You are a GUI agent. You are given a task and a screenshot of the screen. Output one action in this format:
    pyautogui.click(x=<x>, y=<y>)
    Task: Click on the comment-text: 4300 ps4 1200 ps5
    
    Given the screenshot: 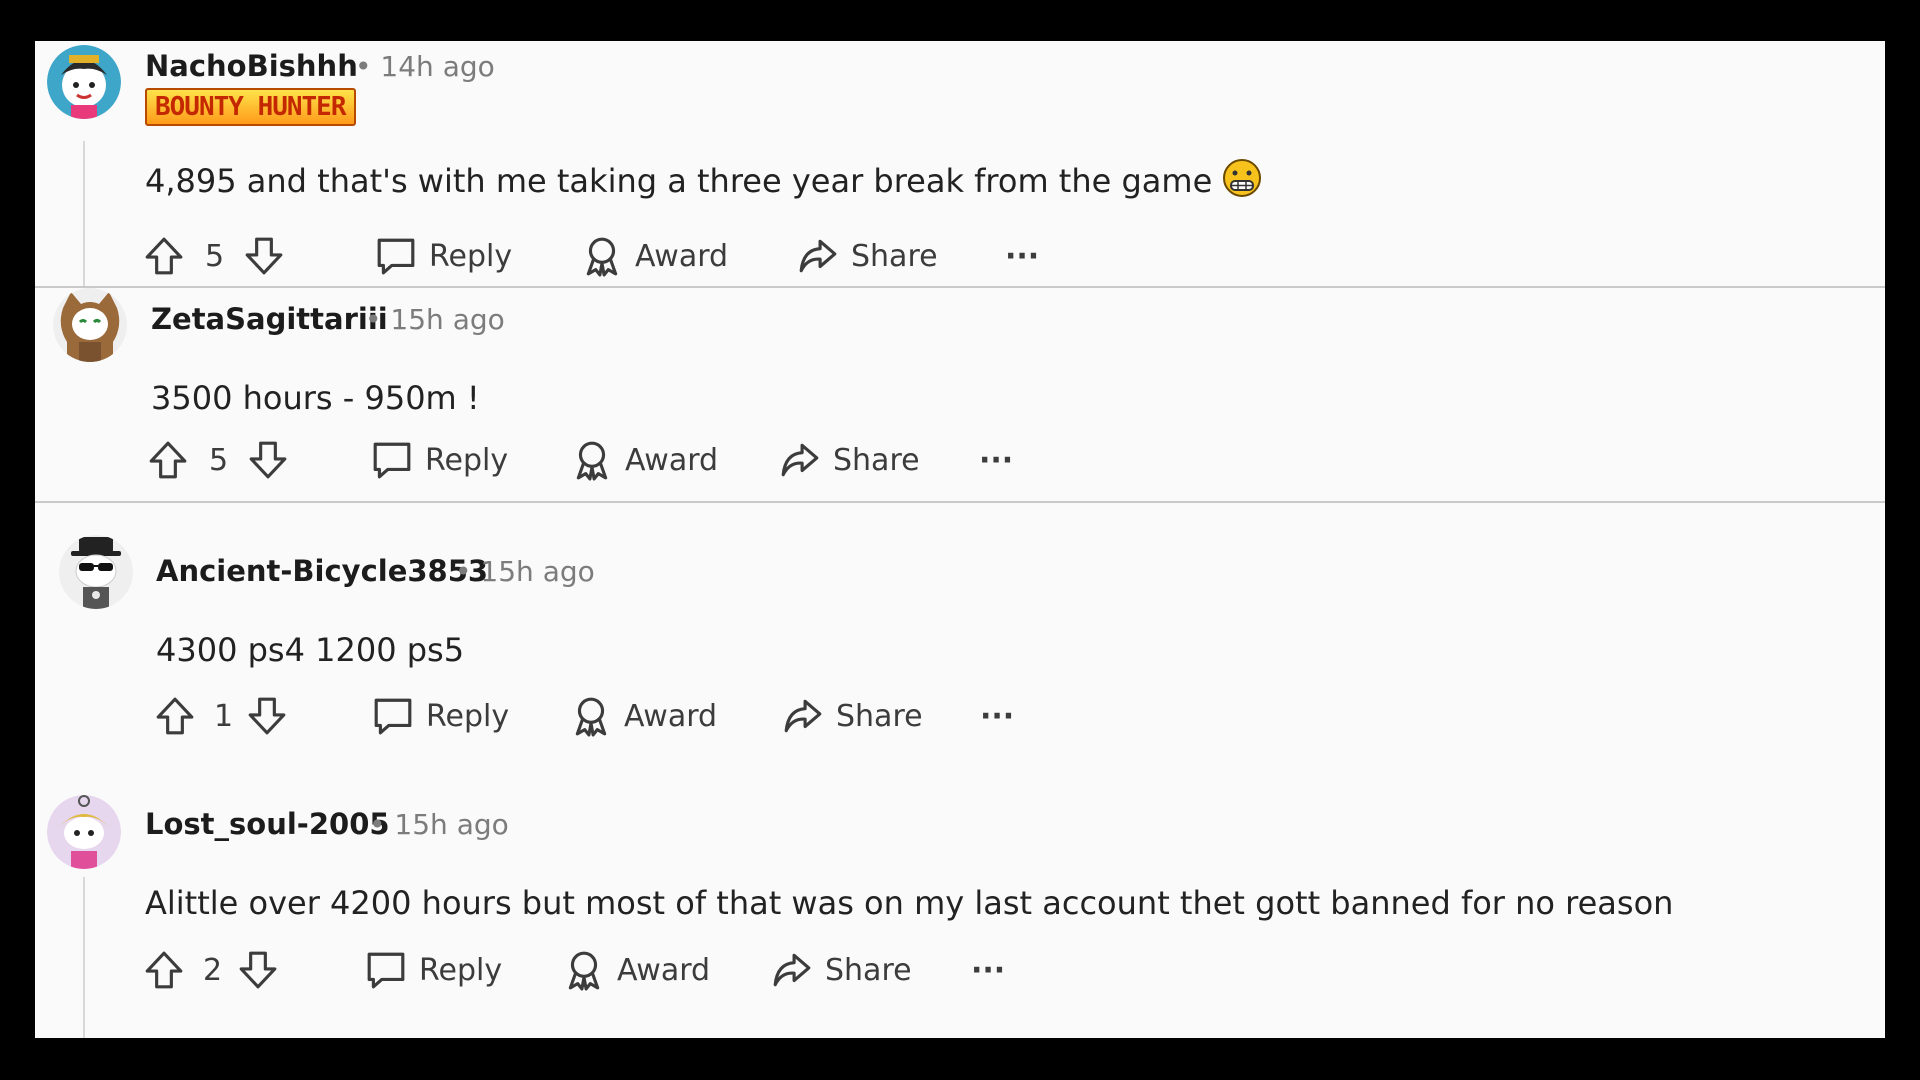 What is the action you would take?
    pyautogui.click(x=310, y=650)
    